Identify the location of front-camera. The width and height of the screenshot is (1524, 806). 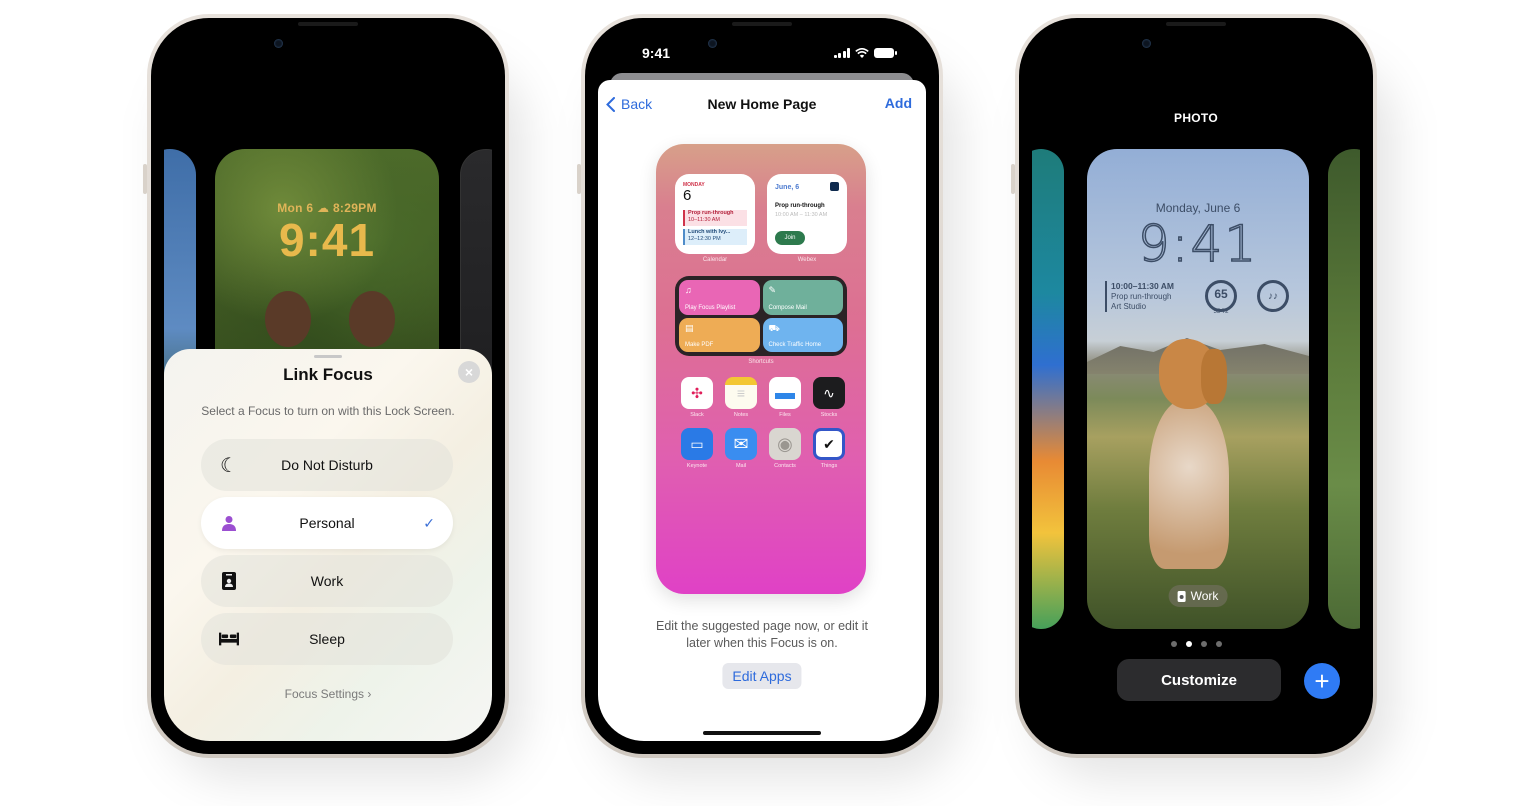
(1146, 43).